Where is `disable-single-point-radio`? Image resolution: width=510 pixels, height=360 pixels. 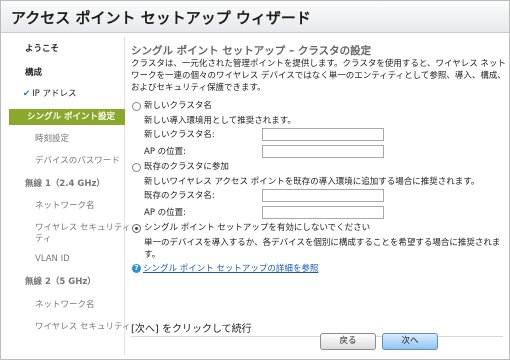
disable-single-point-radio is located at coordinates (136, 228).